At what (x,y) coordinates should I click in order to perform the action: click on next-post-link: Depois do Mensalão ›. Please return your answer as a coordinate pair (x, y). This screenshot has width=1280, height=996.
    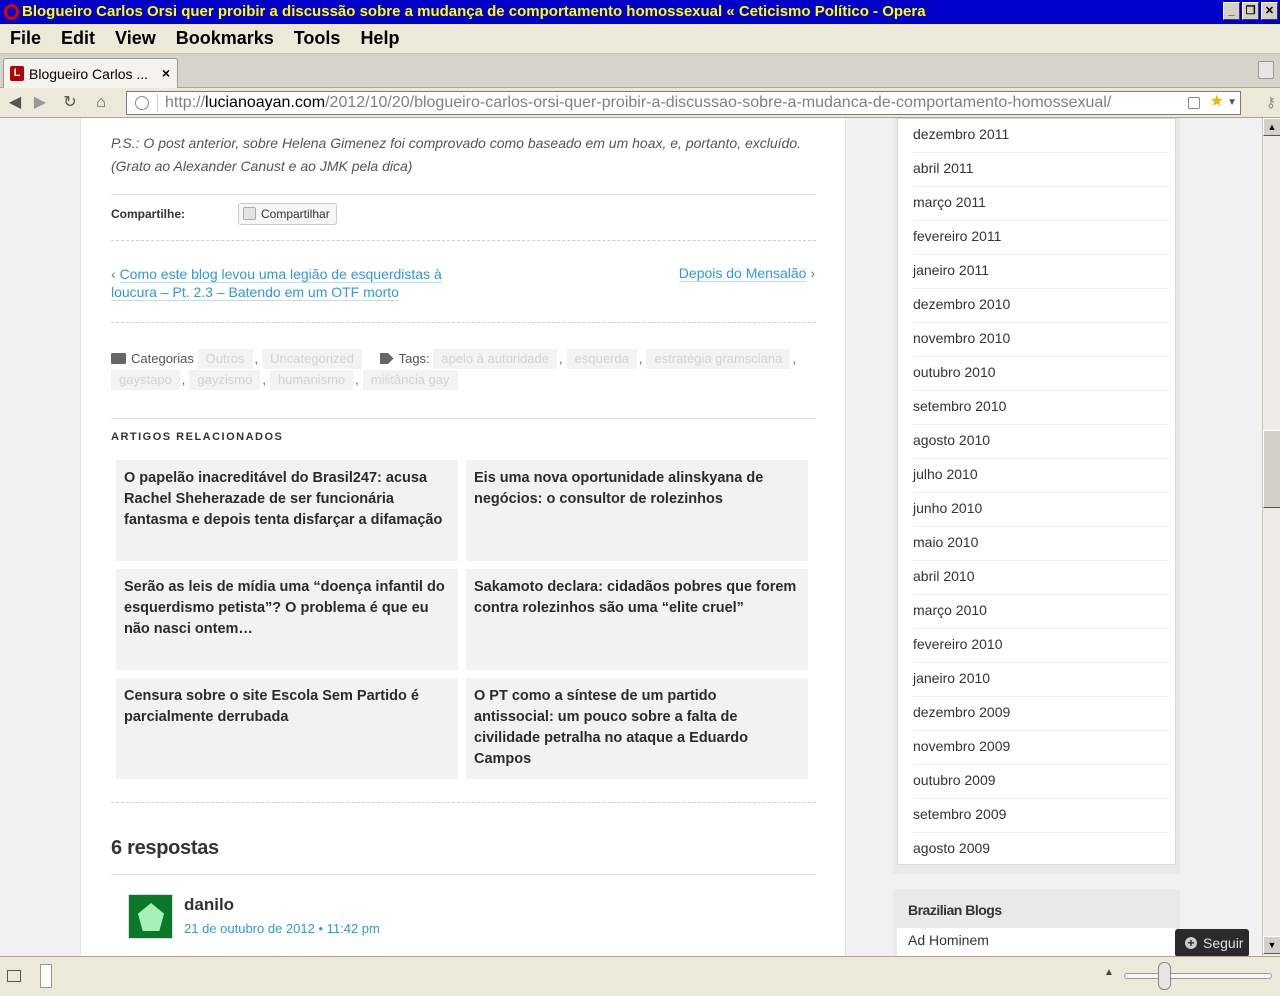
    Looking at the image, I should click on (746, 273).